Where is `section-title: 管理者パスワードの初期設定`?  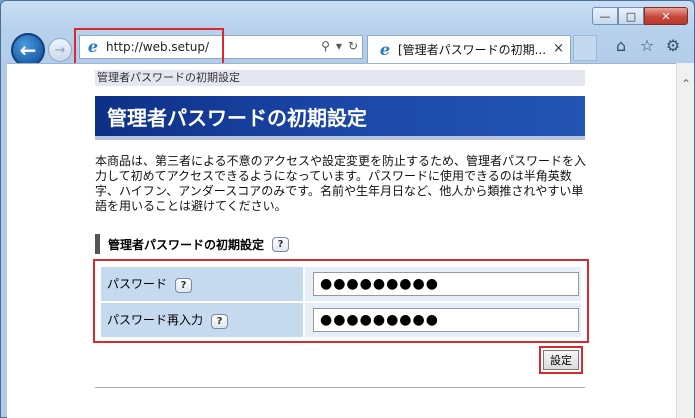 section-title: 管理者パスワードの初期設定 is located at coordinates (186, 244).